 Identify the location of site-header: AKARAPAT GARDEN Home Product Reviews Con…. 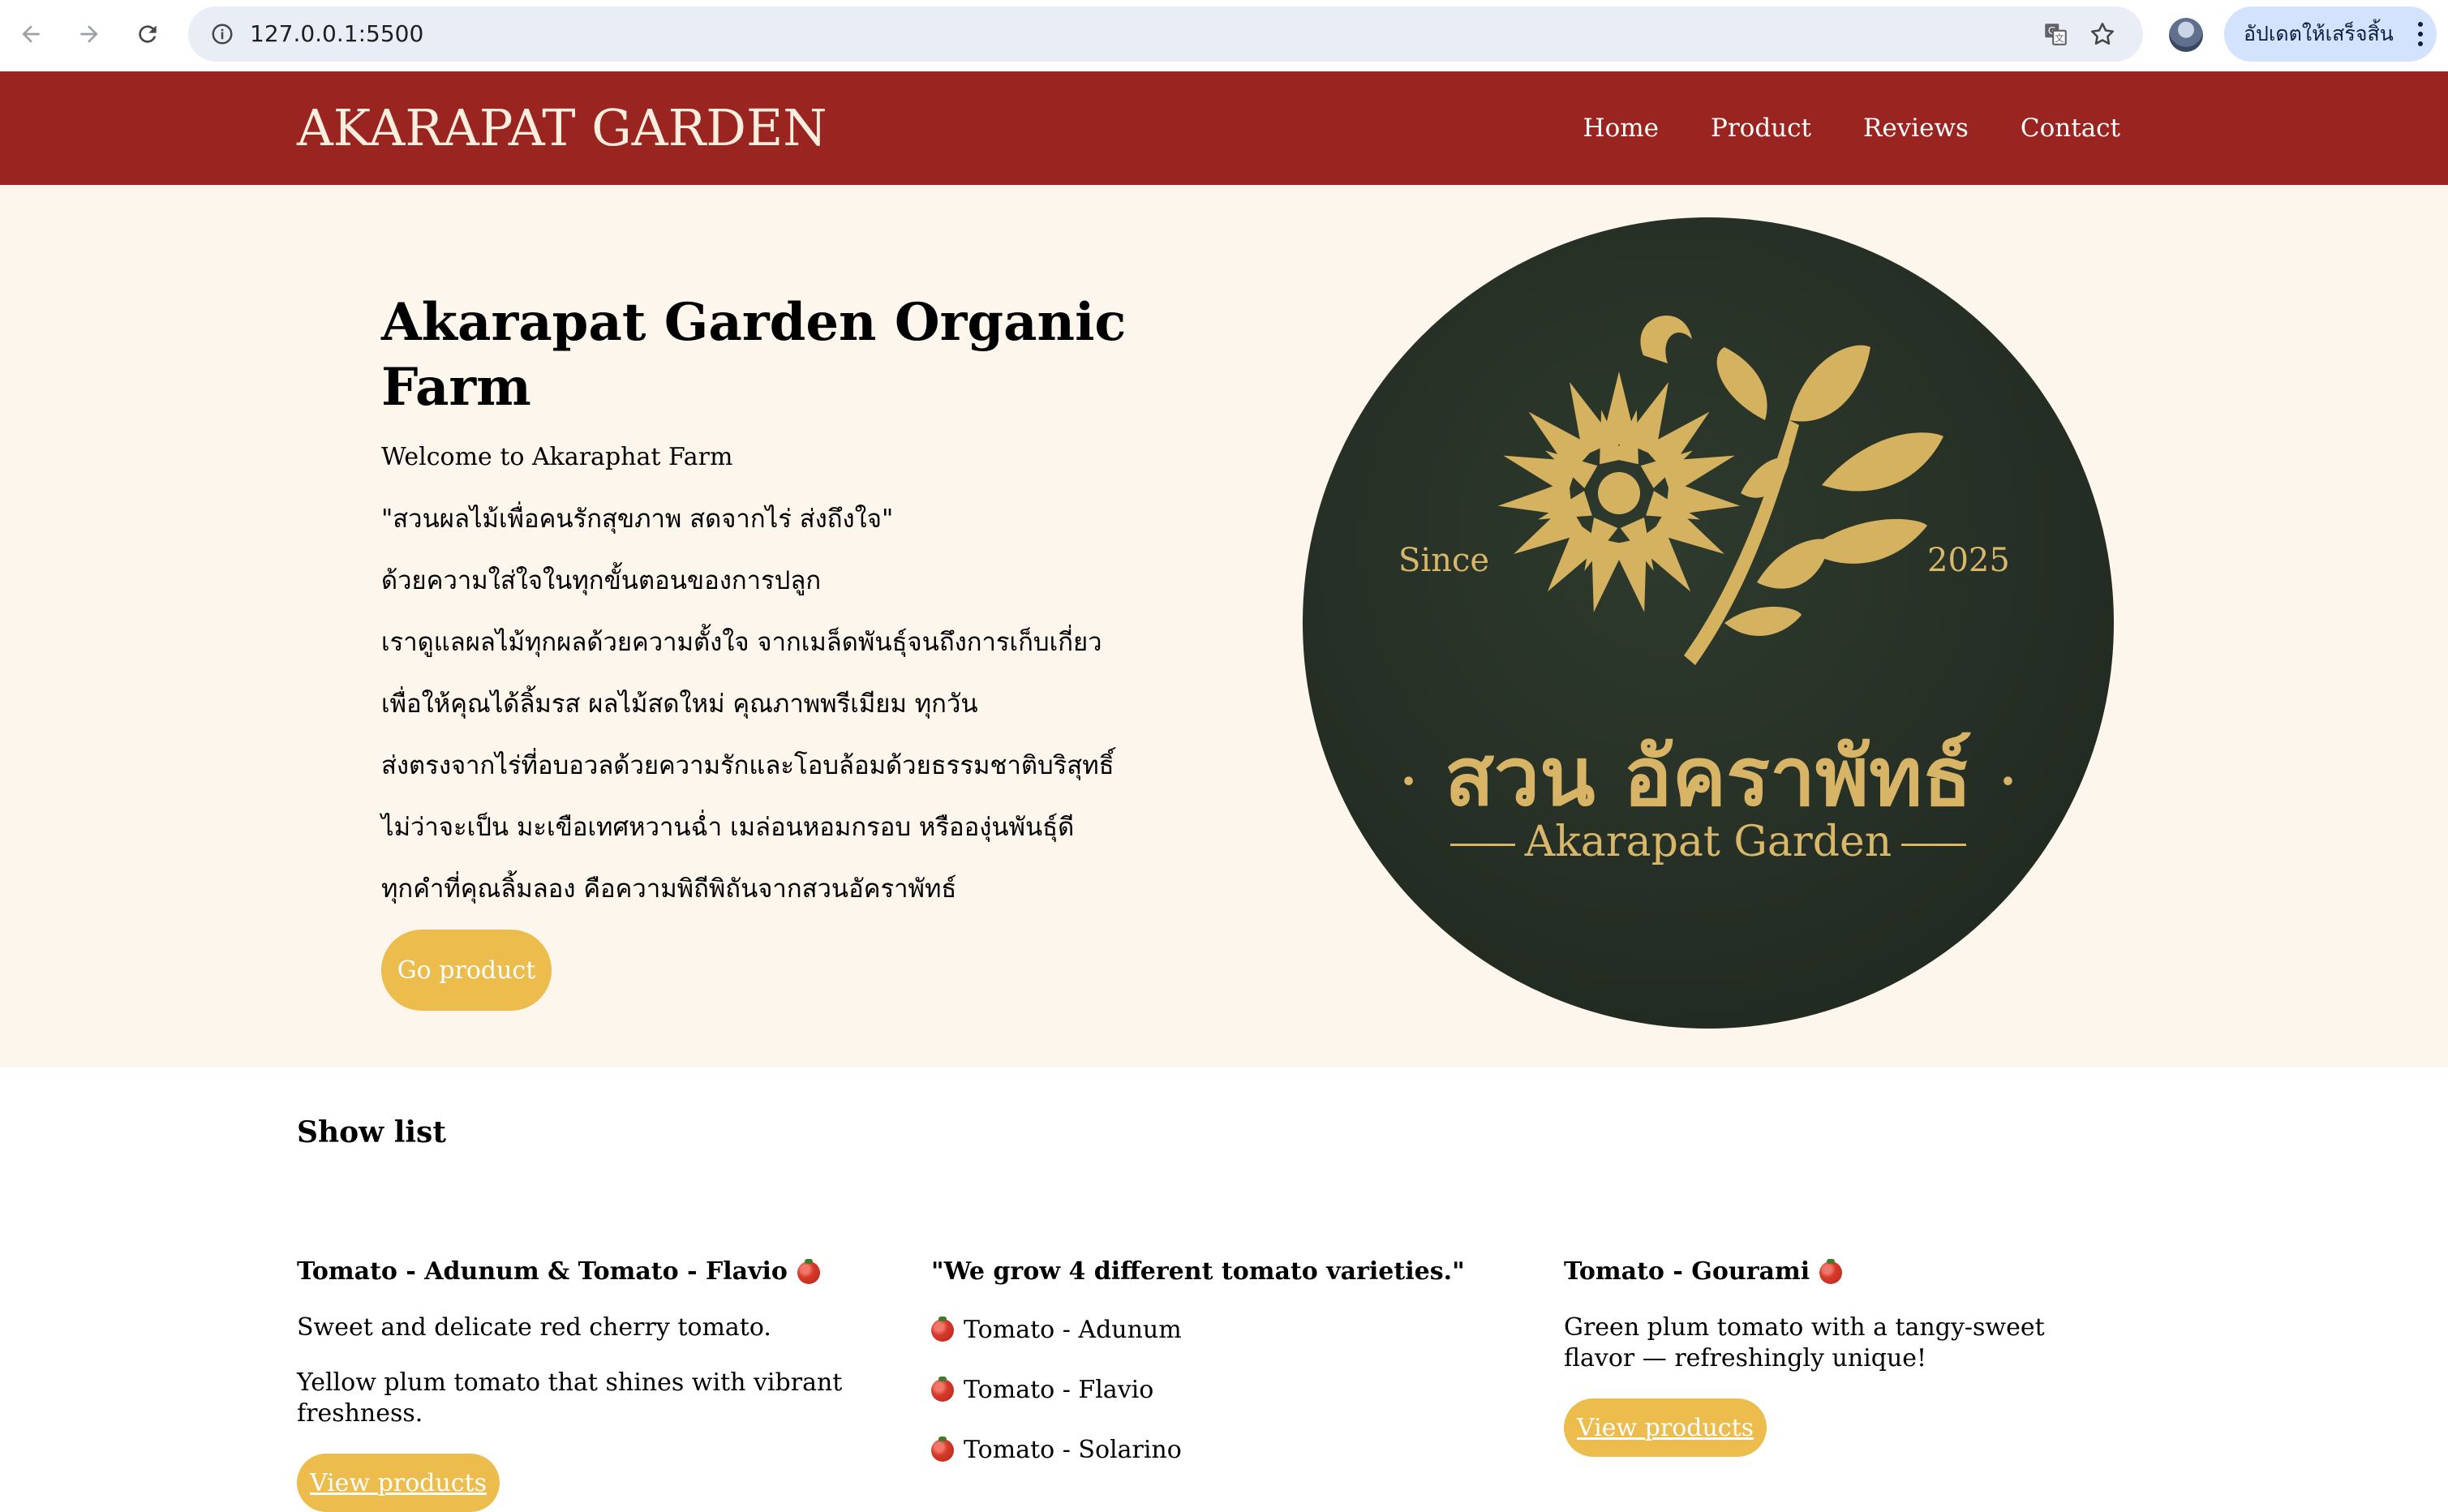
(1224, 128).